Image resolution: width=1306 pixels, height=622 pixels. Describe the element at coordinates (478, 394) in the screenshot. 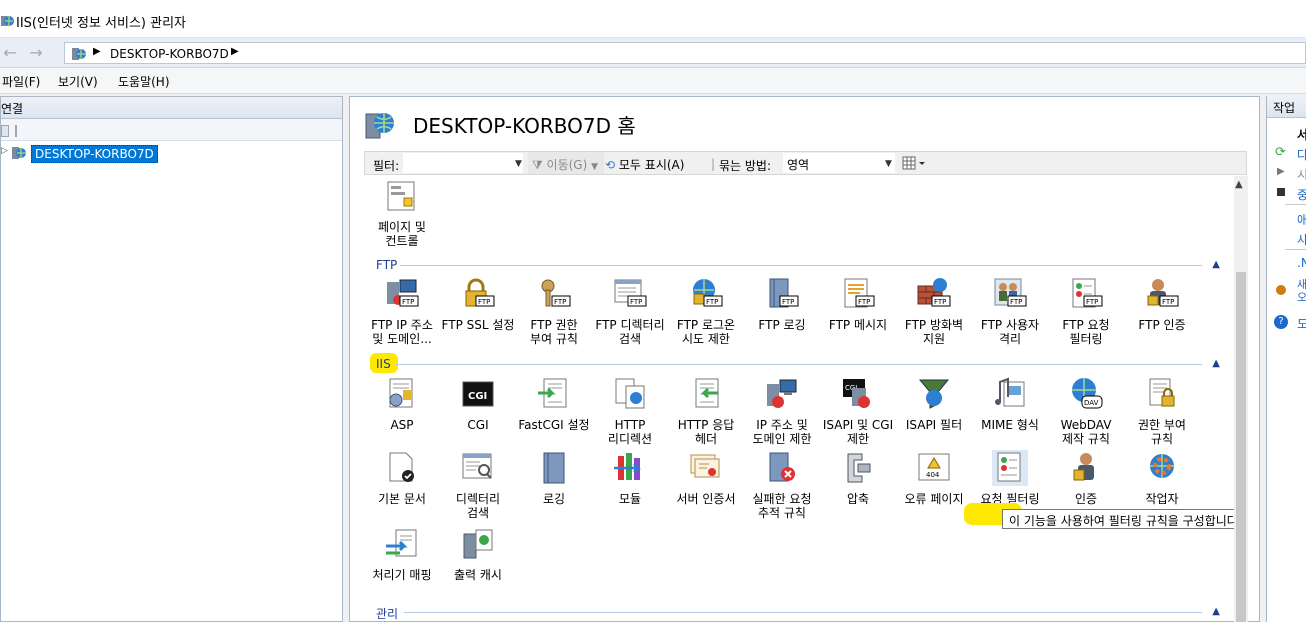

I see `cgi-icon: CGI` at that location.